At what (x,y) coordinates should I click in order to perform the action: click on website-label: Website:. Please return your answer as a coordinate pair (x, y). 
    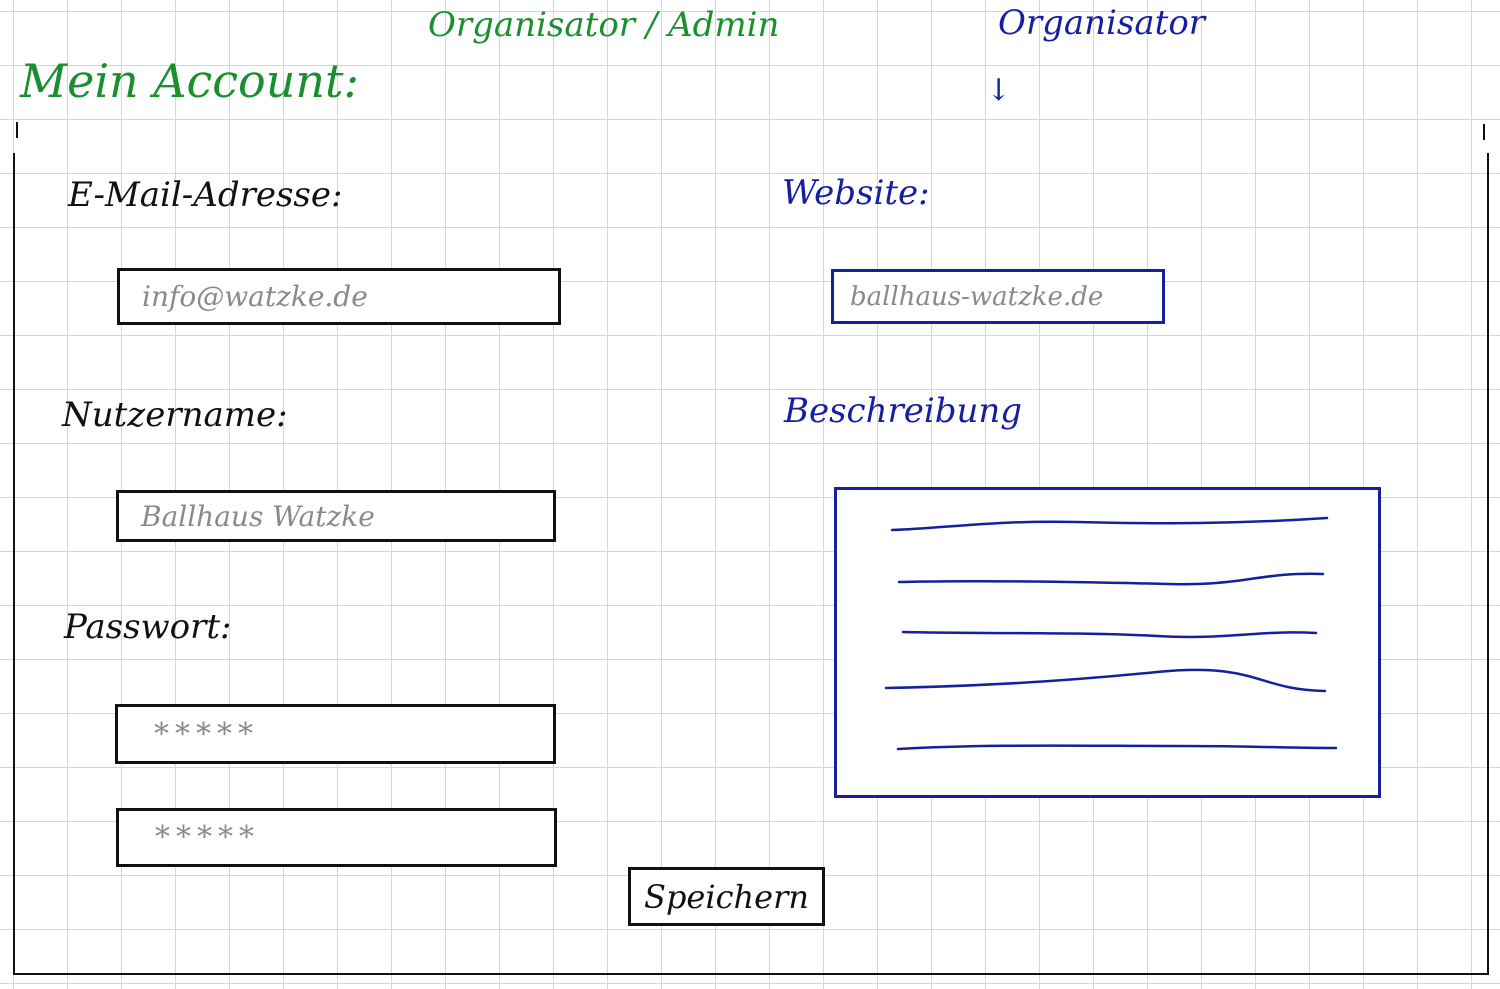
    Looking at the image, I should click on (856, 193).